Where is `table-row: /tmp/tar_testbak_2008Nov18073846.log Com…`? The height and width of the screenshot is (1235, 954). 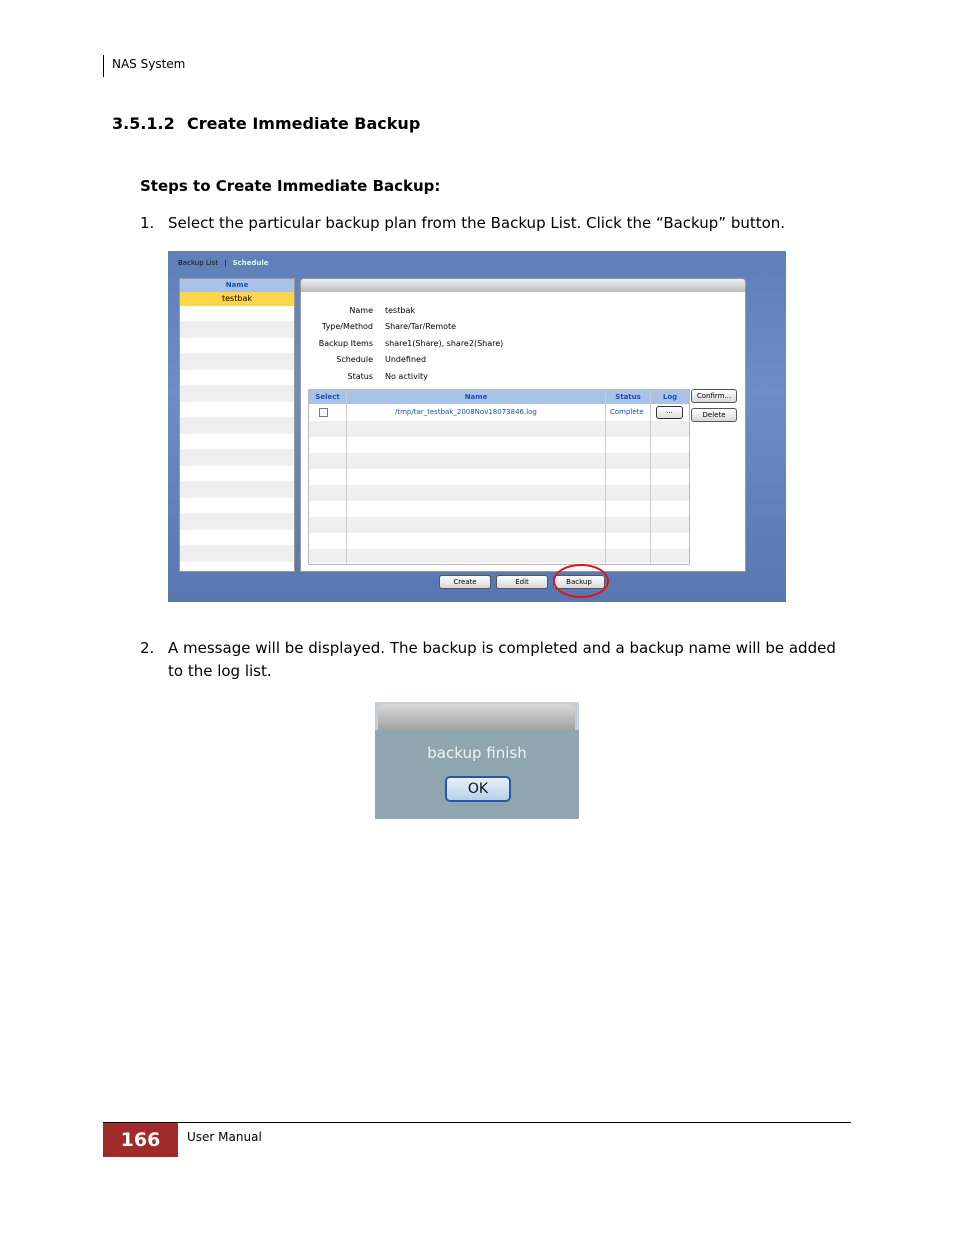
table-row: /tmp/tar_testbak_2008Nov18073846.log Com… is located at coordinates (499, 413).